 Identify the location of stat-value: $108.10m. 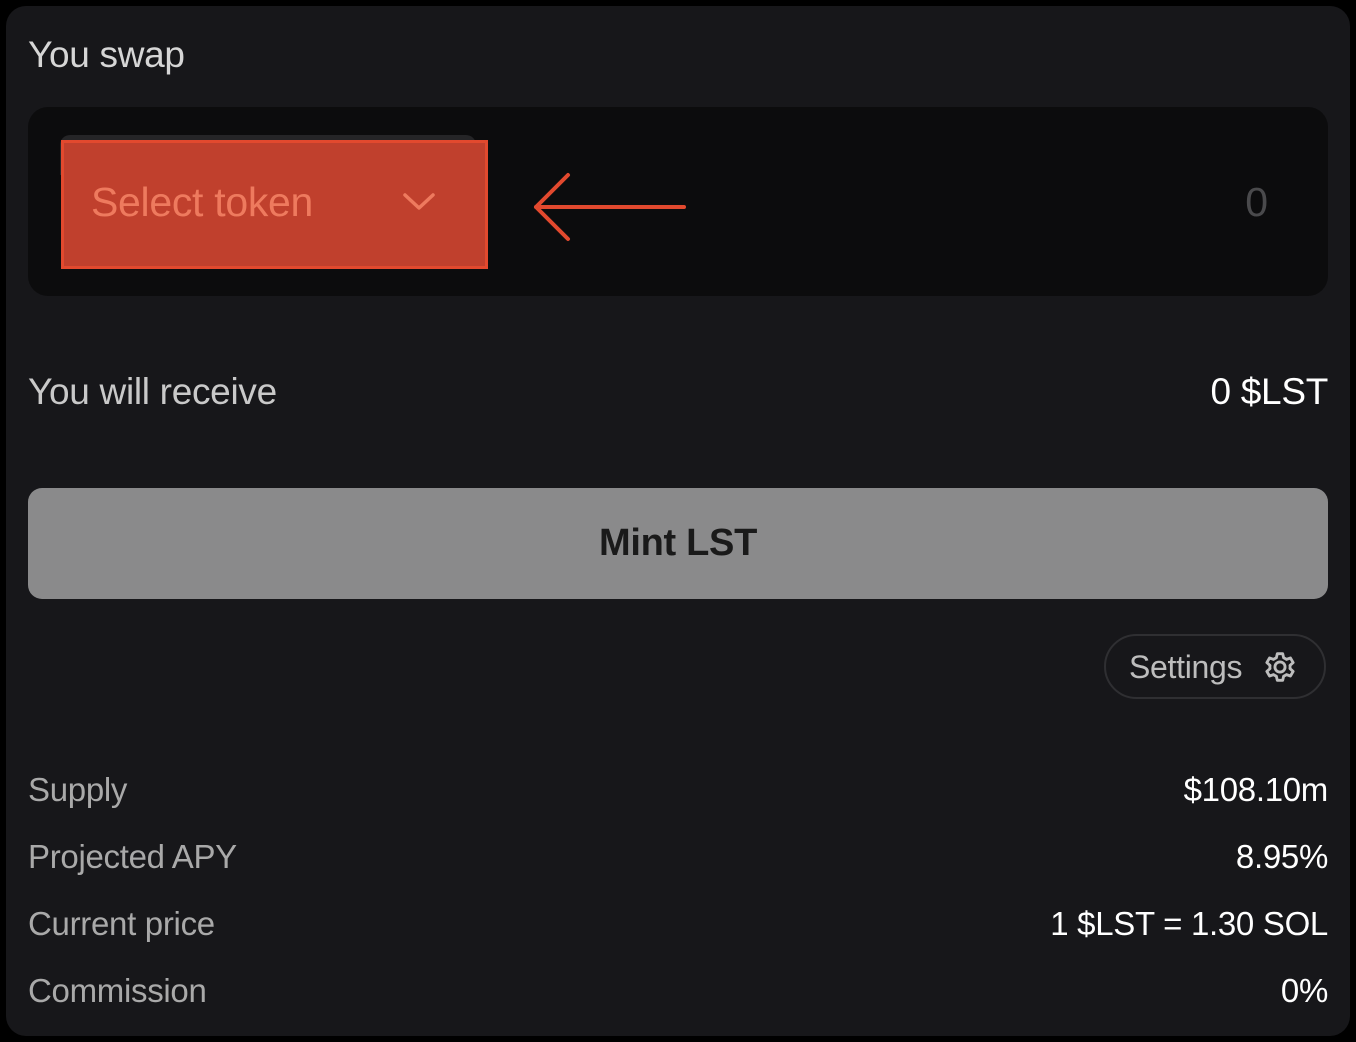
(1256, 789).